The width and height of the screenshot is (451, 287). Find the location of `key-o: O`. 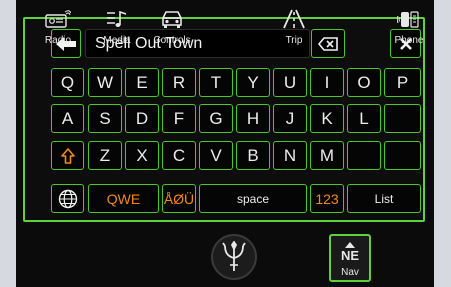

key-o: O is located at coordinates (364, 82).